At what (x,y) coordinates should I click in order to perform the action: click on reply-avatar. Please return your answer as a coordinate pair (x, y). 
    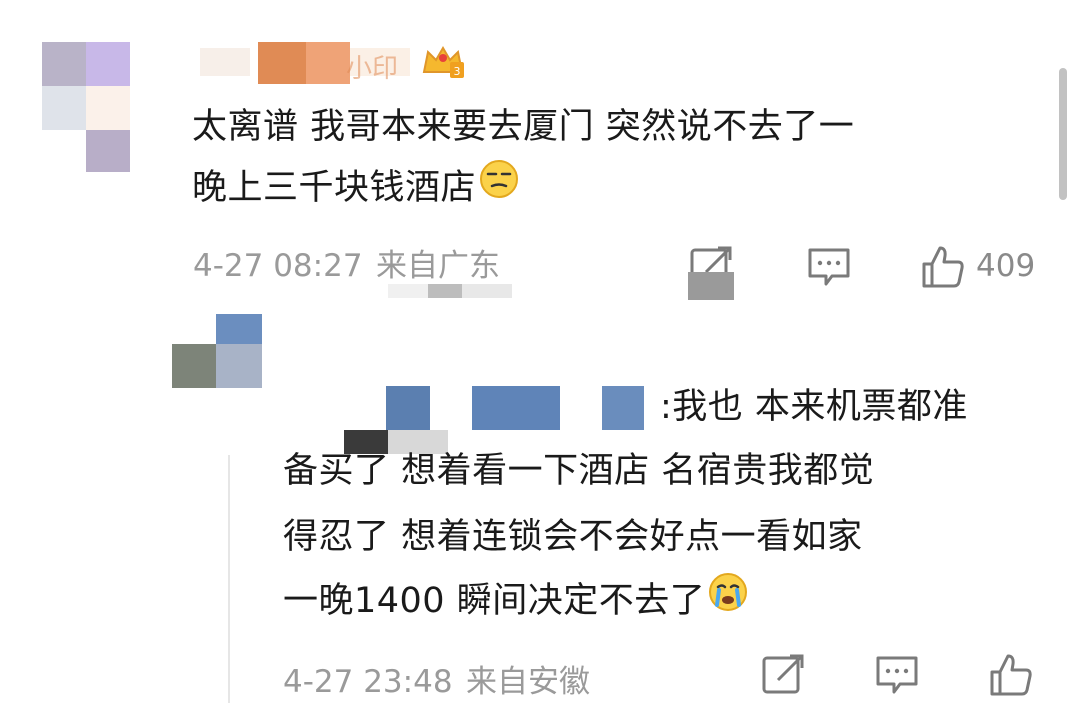
    Looking at the image, I should click on (217, 351).